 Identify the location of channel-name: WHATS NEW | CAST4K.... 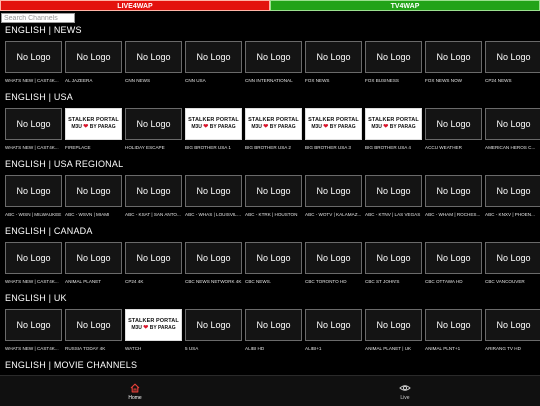
(32, 147).